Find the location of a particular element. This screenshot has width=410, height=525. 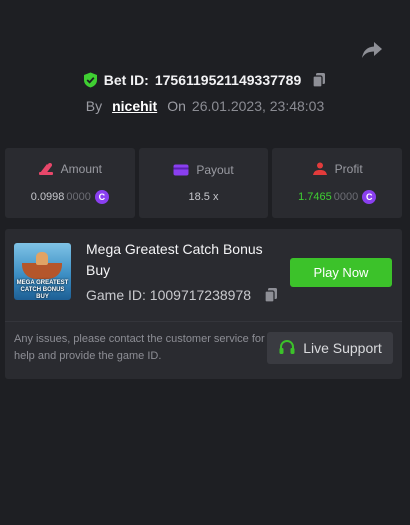

share-button is located at coordinates (372, 52).